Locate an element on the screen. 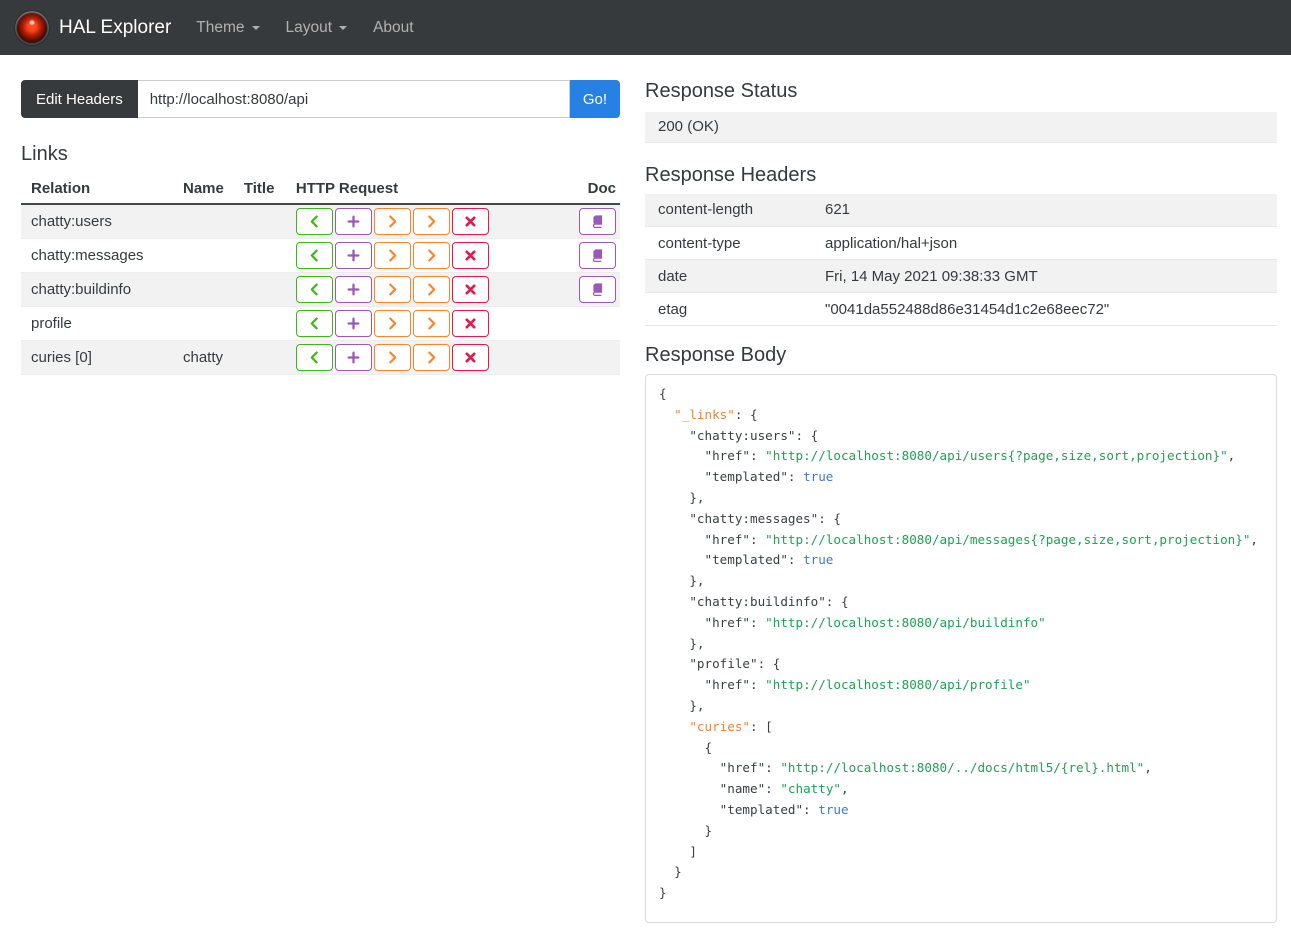  plus-icon is located at coordinates (353, 323).